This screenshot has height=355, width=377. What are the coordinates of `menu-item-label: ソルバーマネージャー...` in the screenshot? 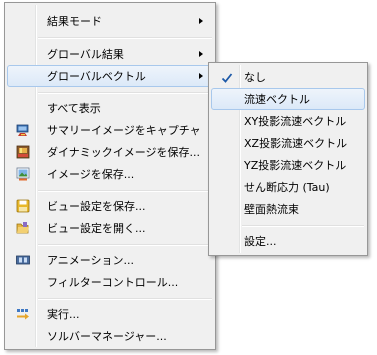 It's located at (107, 336).